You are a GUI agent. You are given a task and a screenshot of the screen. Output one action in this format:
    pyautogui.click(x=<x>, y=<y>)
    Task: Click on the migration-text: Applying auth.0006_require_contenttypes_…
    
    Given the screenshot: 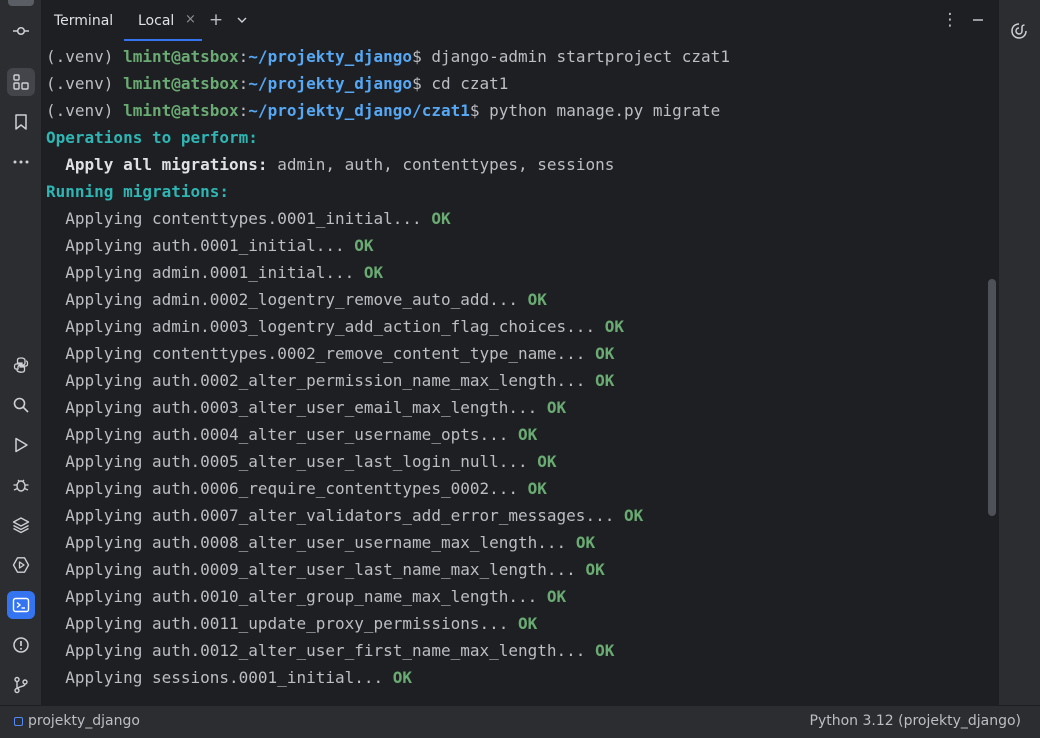 What is the action you would take?
    pyautogui.click(x=287, y=488)
    